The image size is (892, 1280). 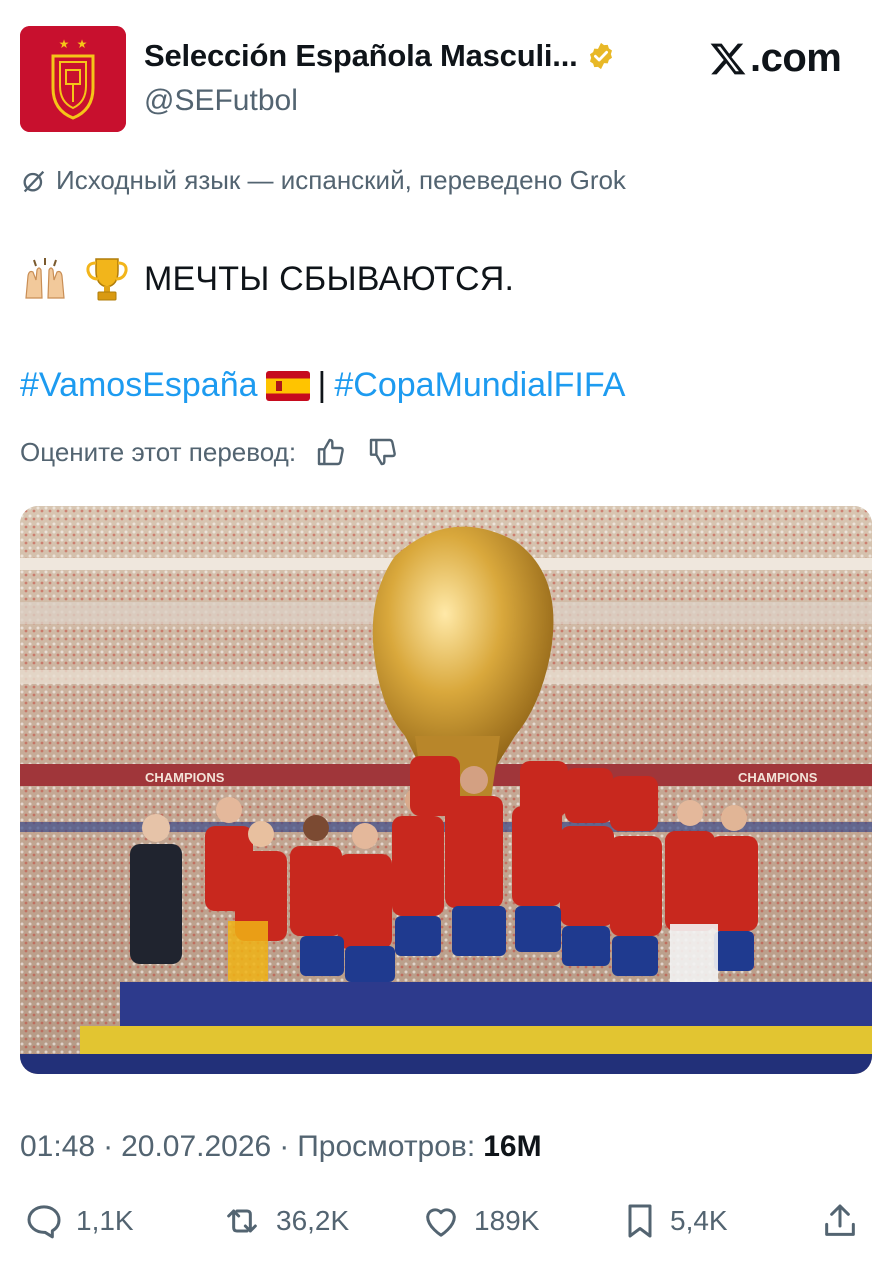 I want to click on hashtag-line: #VamosEspaña | #CopaMundialFIFA, so click(x=322, y=385).